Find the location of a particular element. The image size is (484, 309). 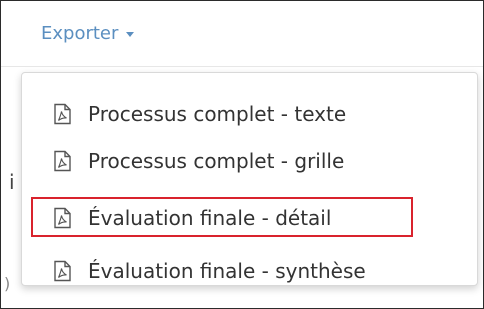

export-item-label: Processus complet - texte is located at coordinates (217, 114).